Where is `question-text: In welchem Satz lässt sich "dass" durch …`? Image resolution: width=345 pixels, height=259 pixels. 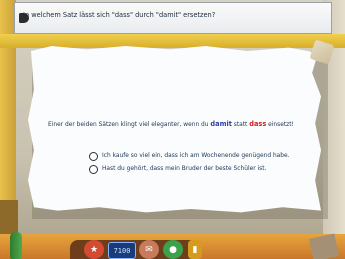 question-text: In welchem Satz lässt sich "dass" durch … is located at coordinates (119, 15).